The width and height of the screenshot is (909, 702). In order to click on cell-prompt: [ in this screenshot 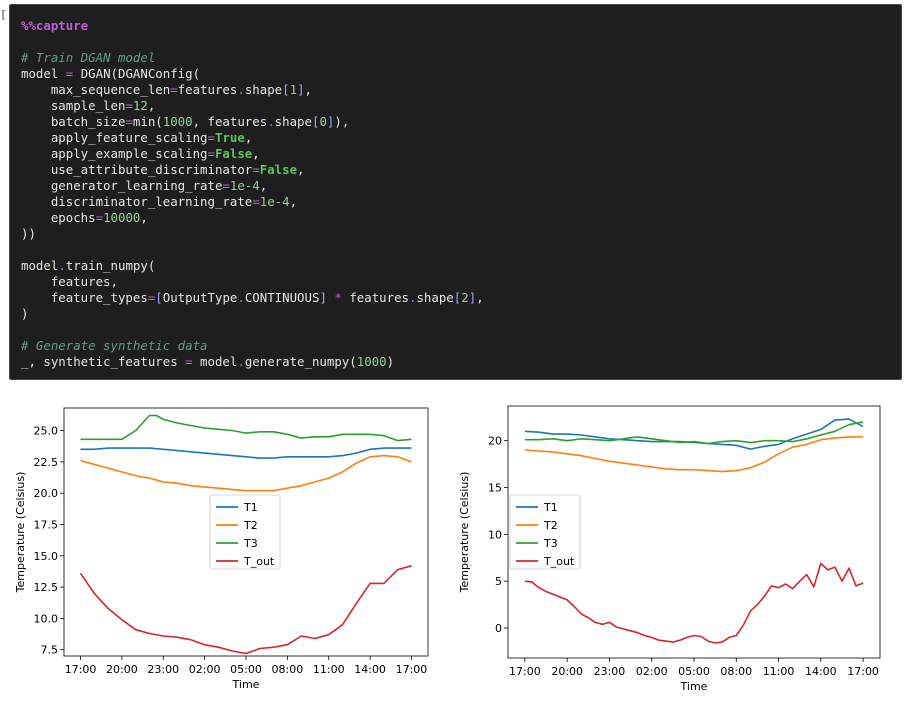, I will do `click(3, 14)`.